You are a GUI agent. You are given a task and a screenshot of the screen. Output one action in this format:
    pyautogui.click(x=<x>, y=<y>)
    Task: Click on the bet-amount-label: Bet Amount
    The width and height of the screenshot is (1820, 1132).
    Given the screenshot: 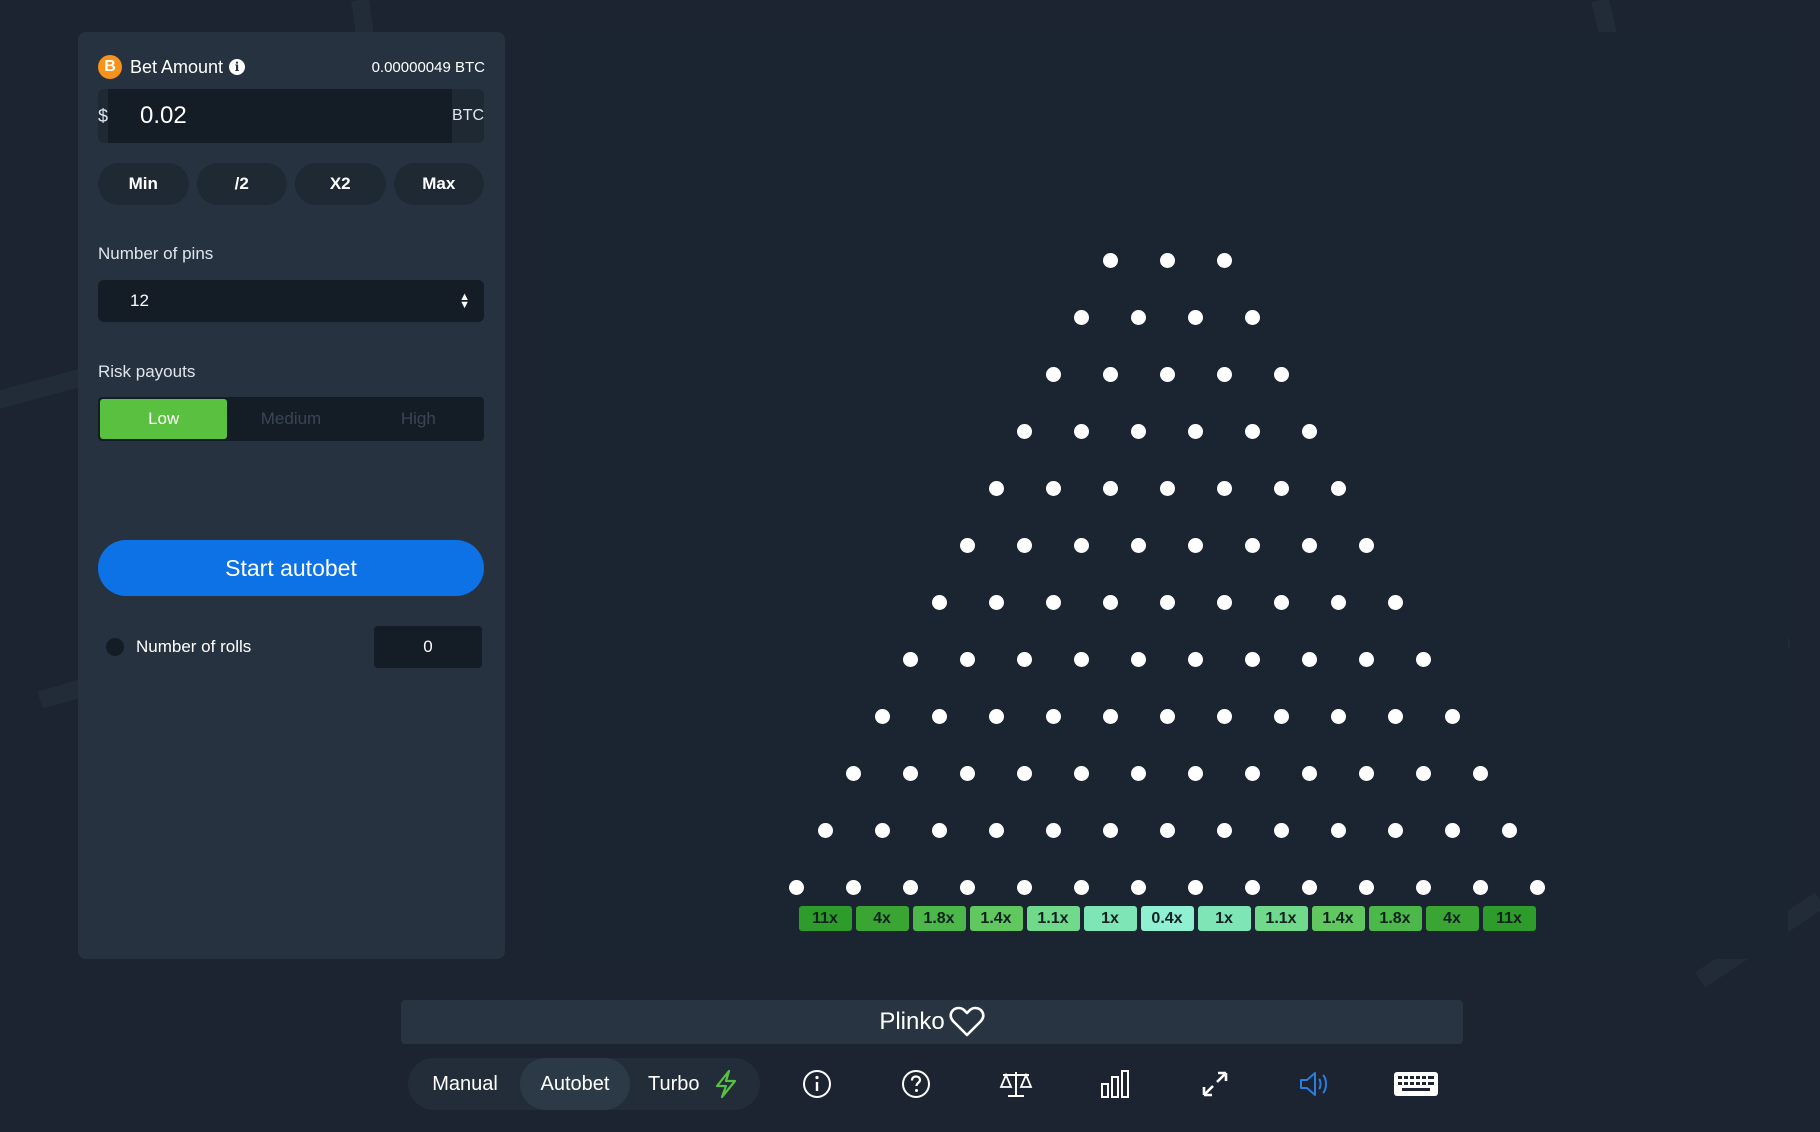 What is the action you would take?
    pyautogui.click(x=177, y=66)
    